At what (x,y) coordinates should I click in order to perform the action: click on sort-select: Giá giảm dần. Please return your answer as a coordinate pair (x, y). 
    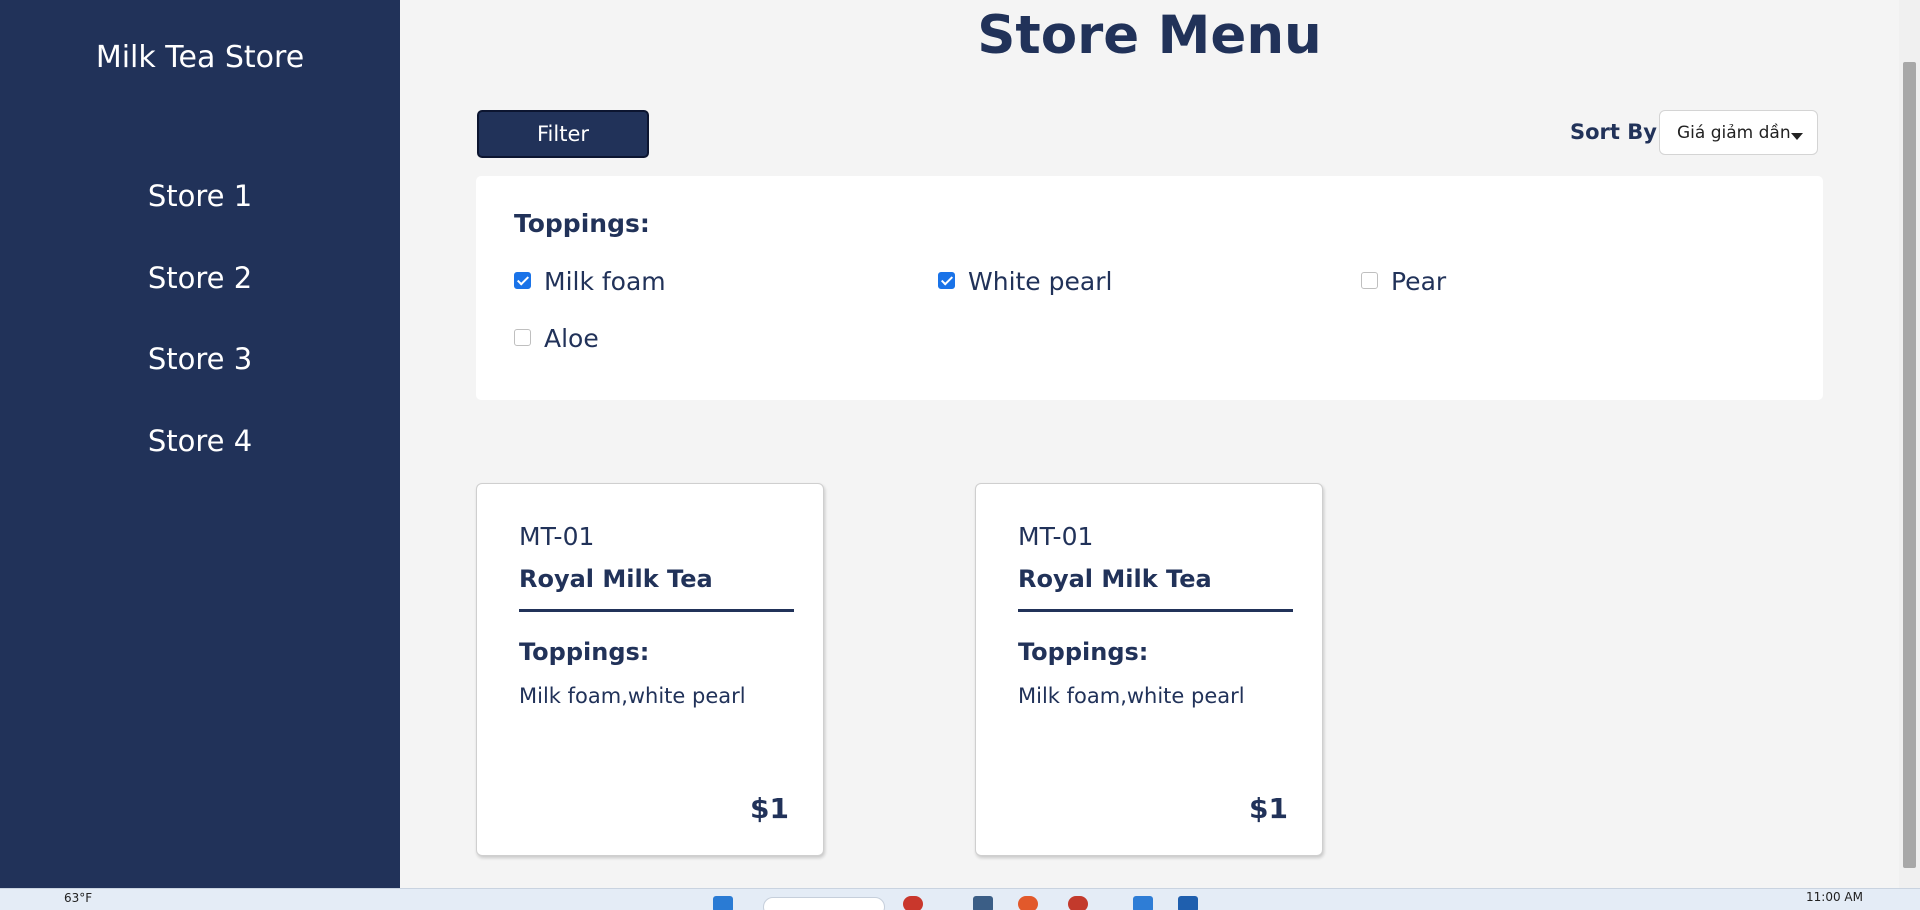
    Looking at the image, I should click on (1738, 132).